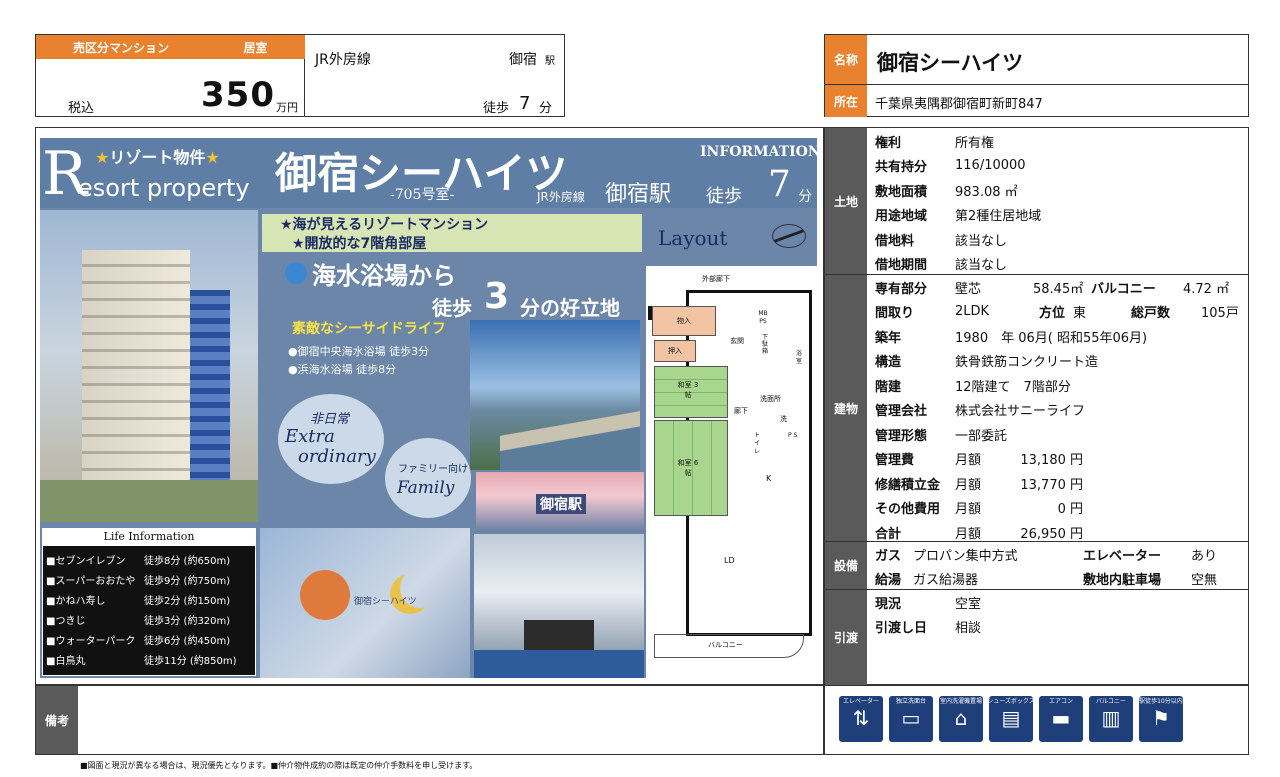 This screenshot has height=777, width=1280. Describe the element at coordinates (846, 637) in the screenshot. I see `handover-label: 引渡` at that location.